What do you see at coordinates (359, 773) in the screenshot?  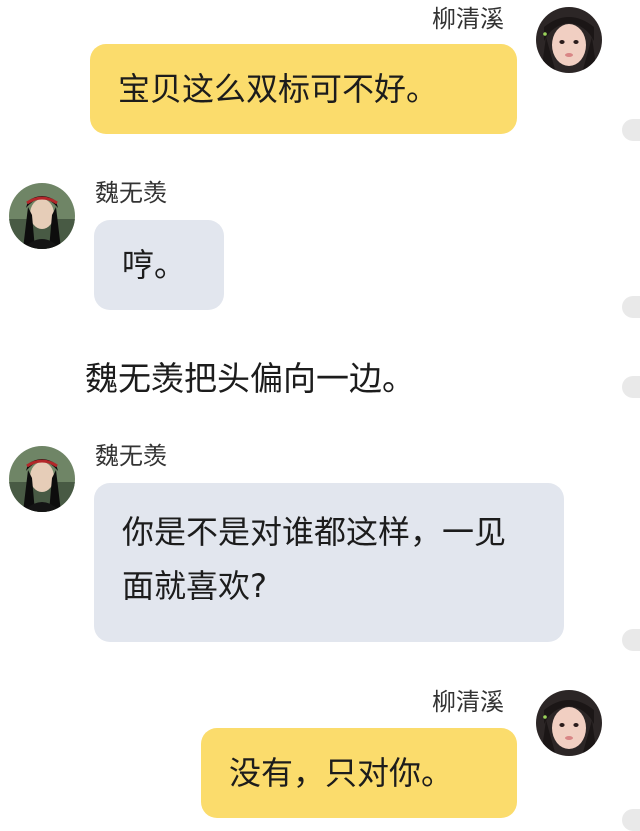 I see `message-bubble: 没有，只对你。` at bounding box center [359, 773].